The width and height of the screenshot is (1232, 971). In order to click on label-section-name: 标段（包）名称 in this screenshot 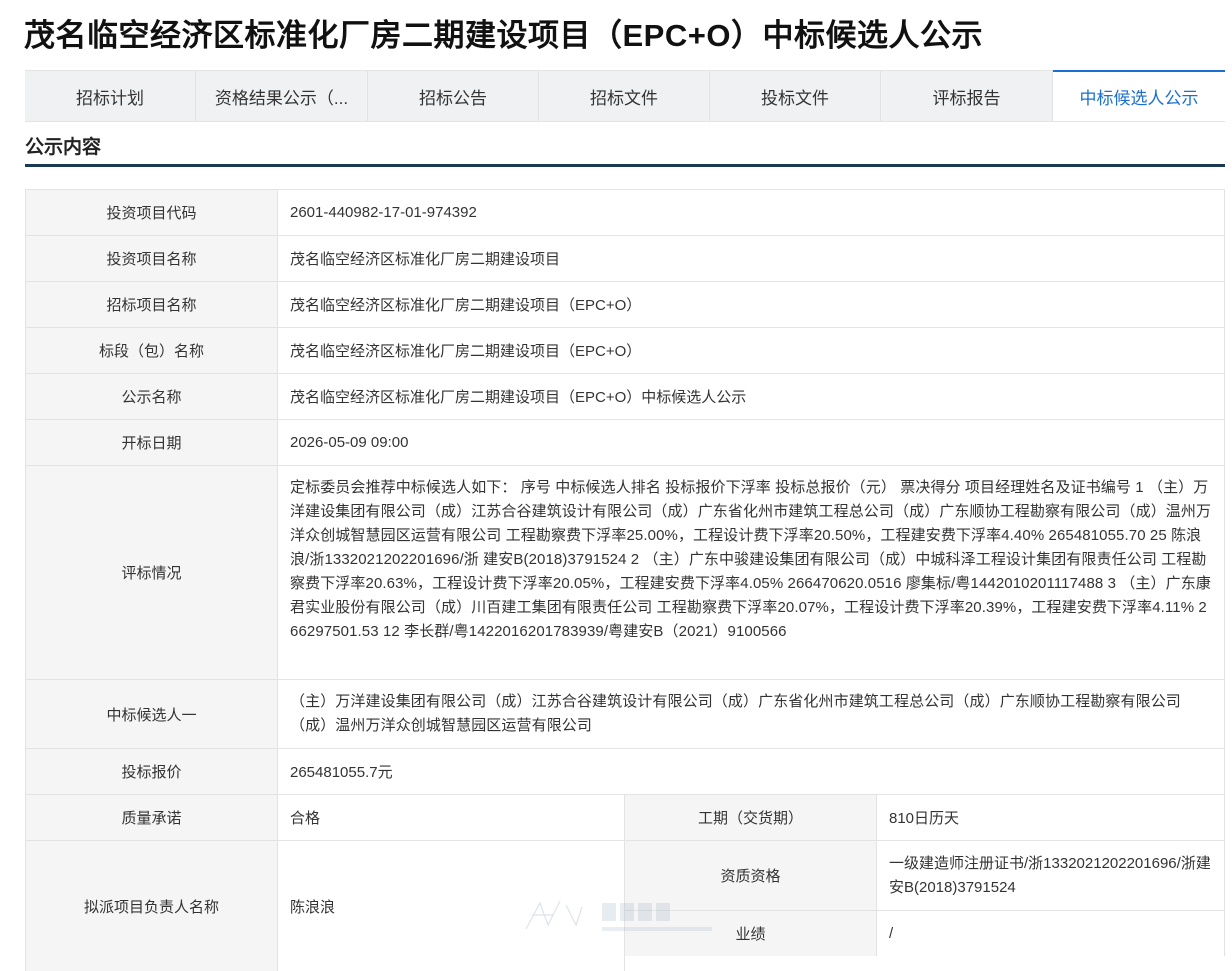, I will do `click(152, 350)`.